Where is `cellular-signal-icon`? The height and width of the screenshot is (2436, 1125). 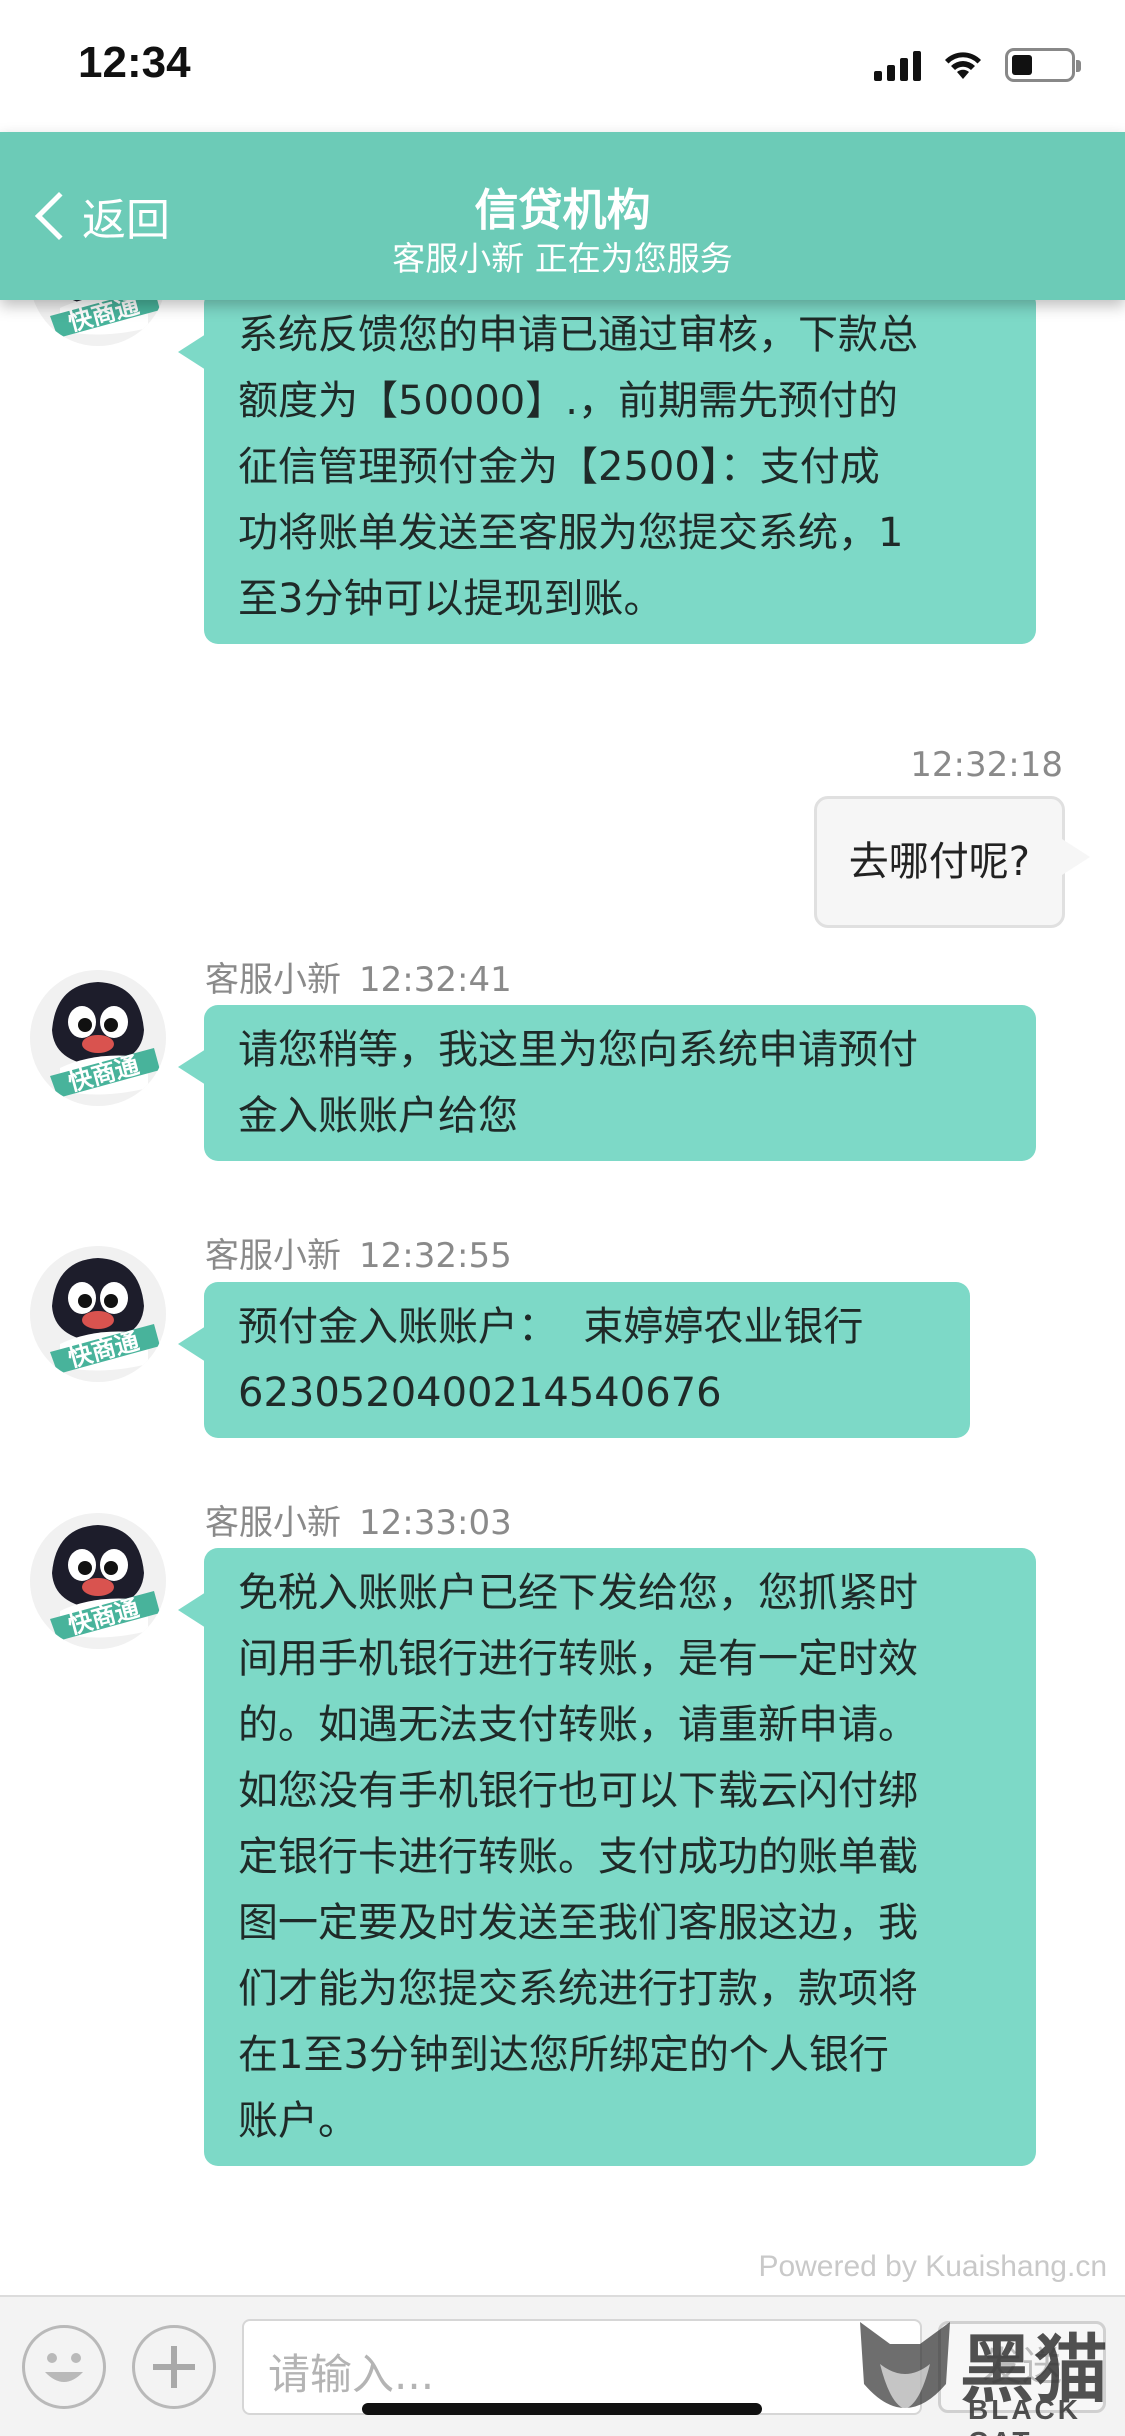
cellular-signal-icon is located at coordinates (897, 65).